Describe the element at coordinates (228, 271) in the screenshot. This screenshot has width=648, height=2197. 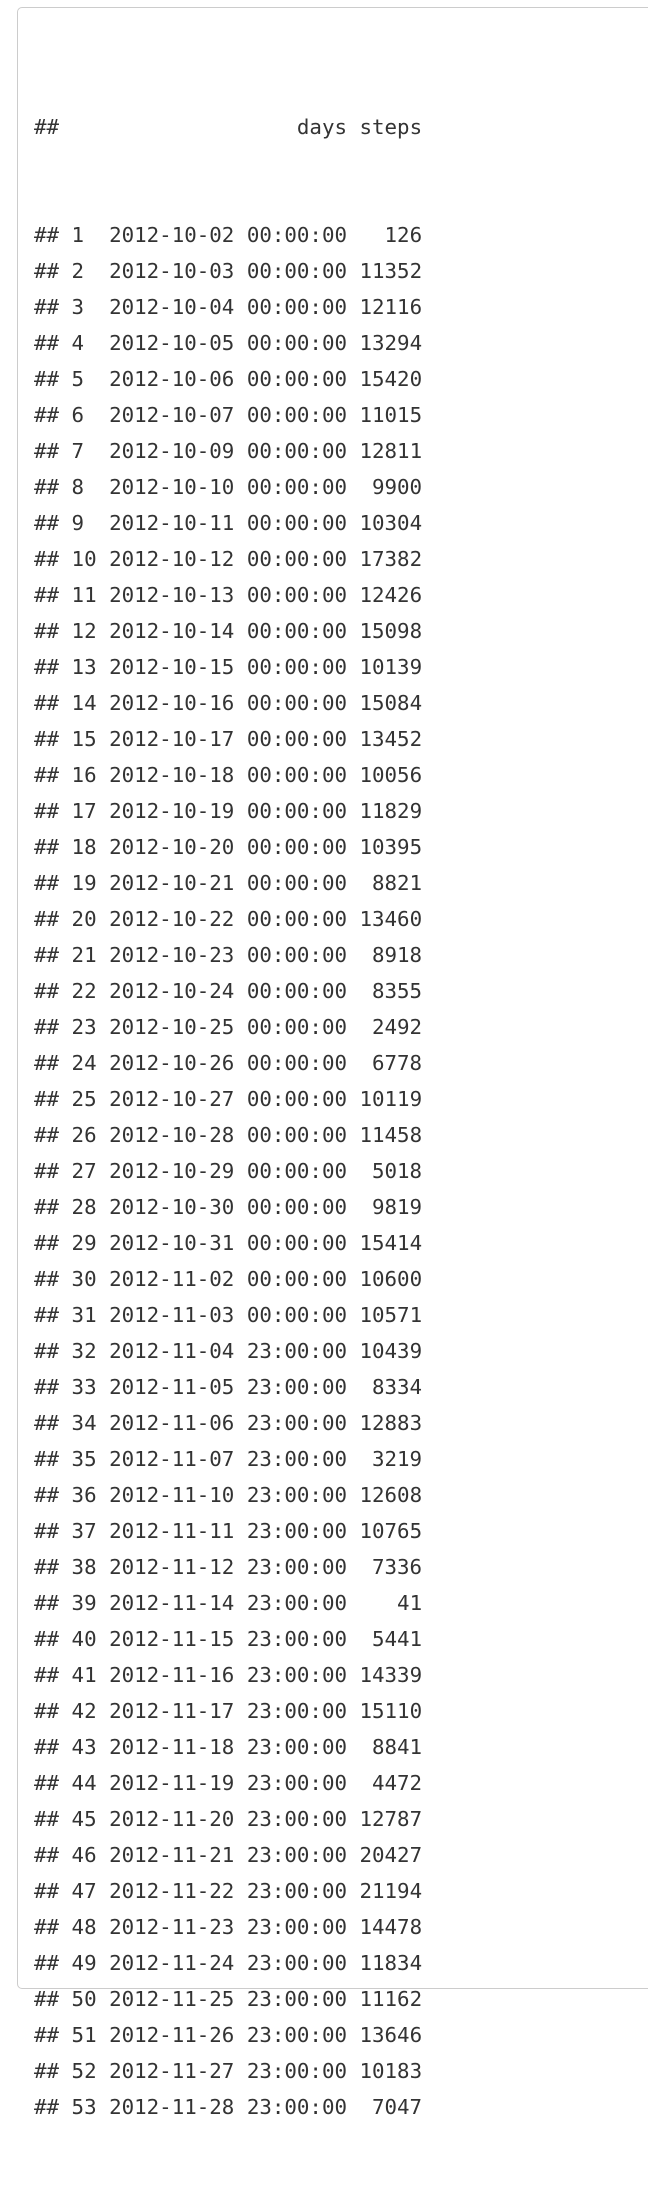
I see `output-row: ## 2 2012-10-03 00:00:00 11352` at that location.